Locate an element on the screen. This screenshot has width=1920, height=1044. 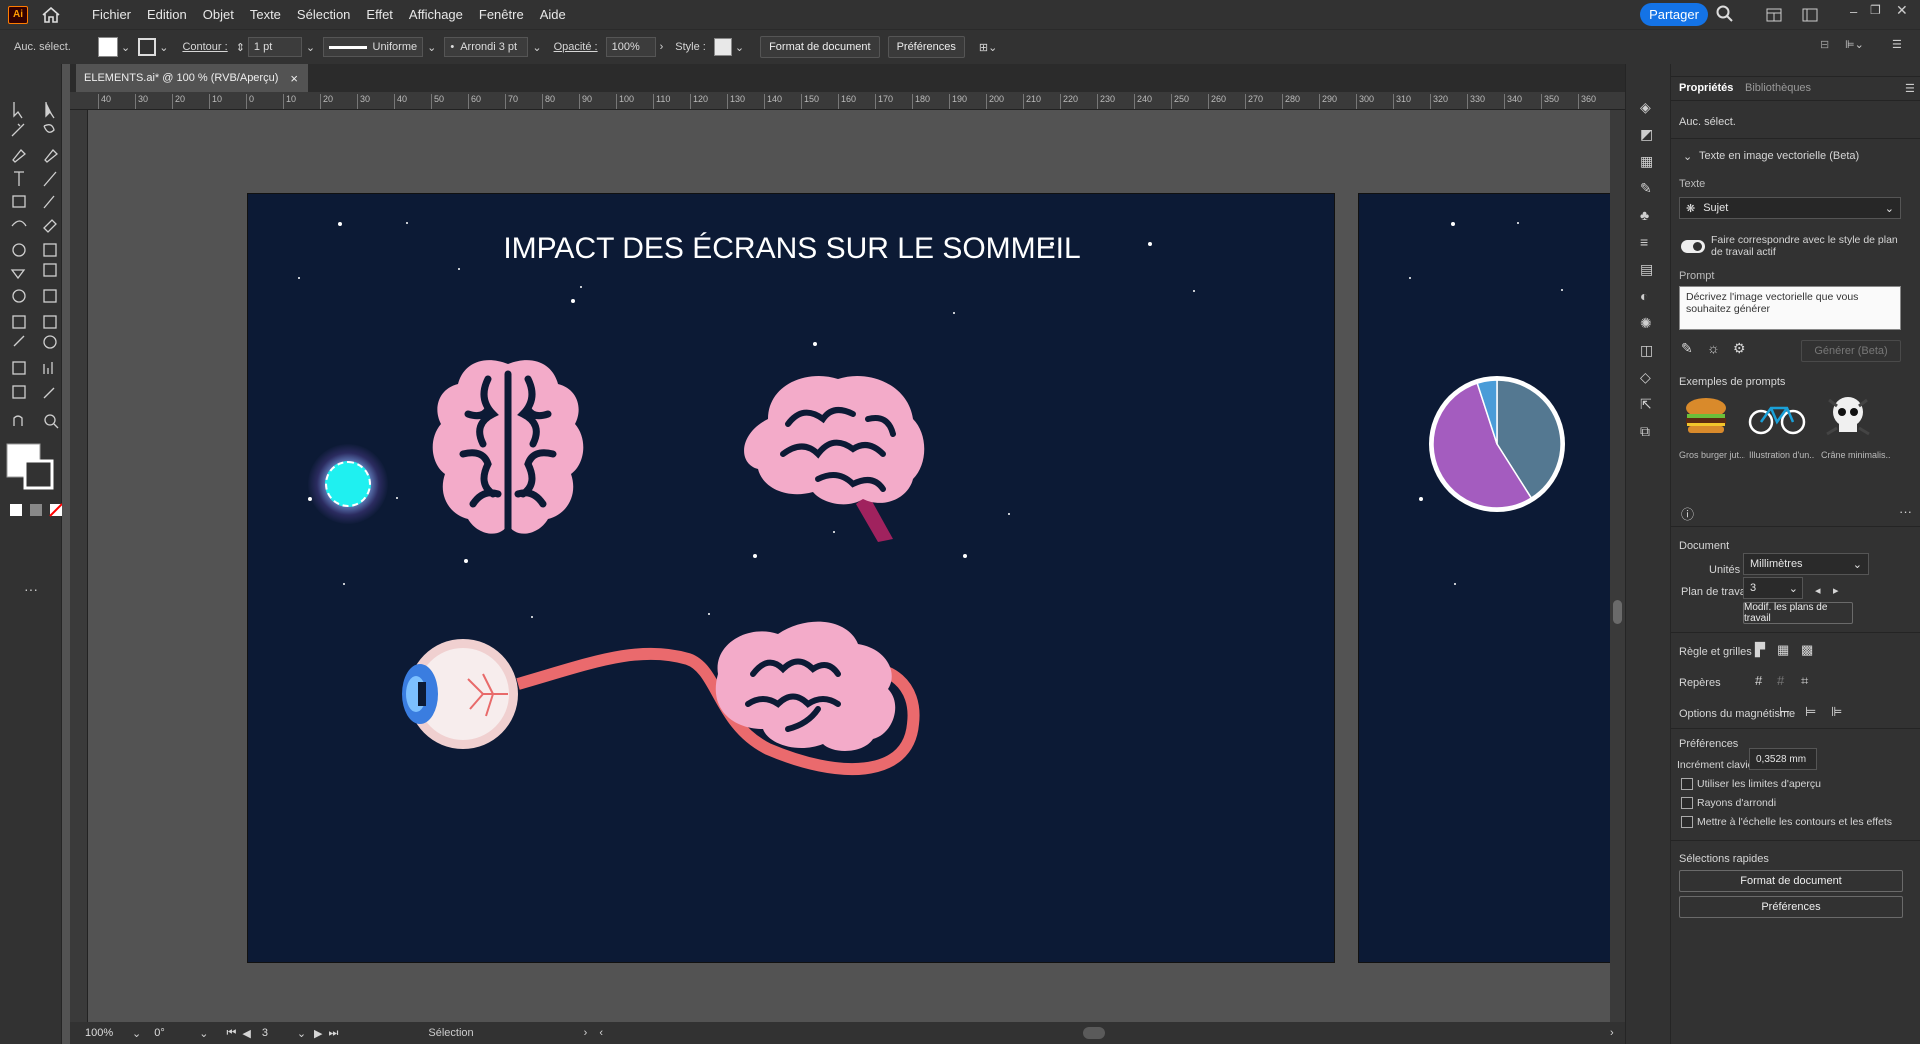
brush-select: • Arrondi 3 pt is located at coordinates (486, 47).